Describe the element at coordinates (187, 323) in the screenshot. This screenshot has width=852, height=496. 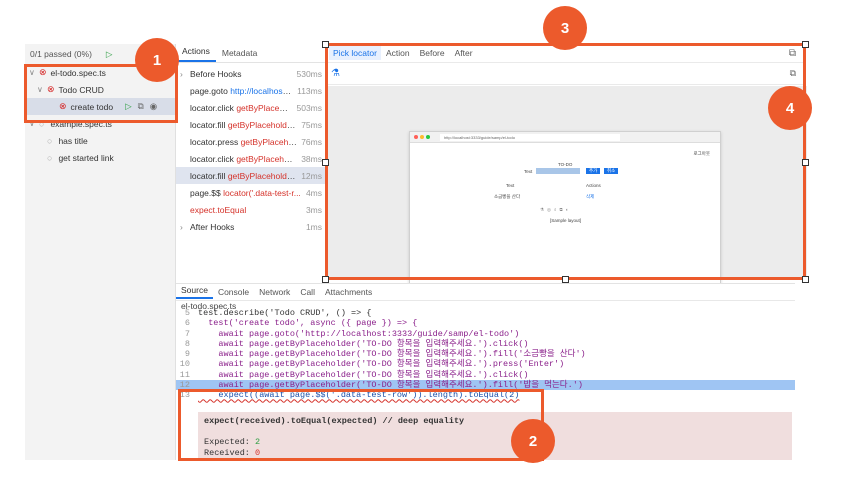
I see `line-number: 6` at that location.